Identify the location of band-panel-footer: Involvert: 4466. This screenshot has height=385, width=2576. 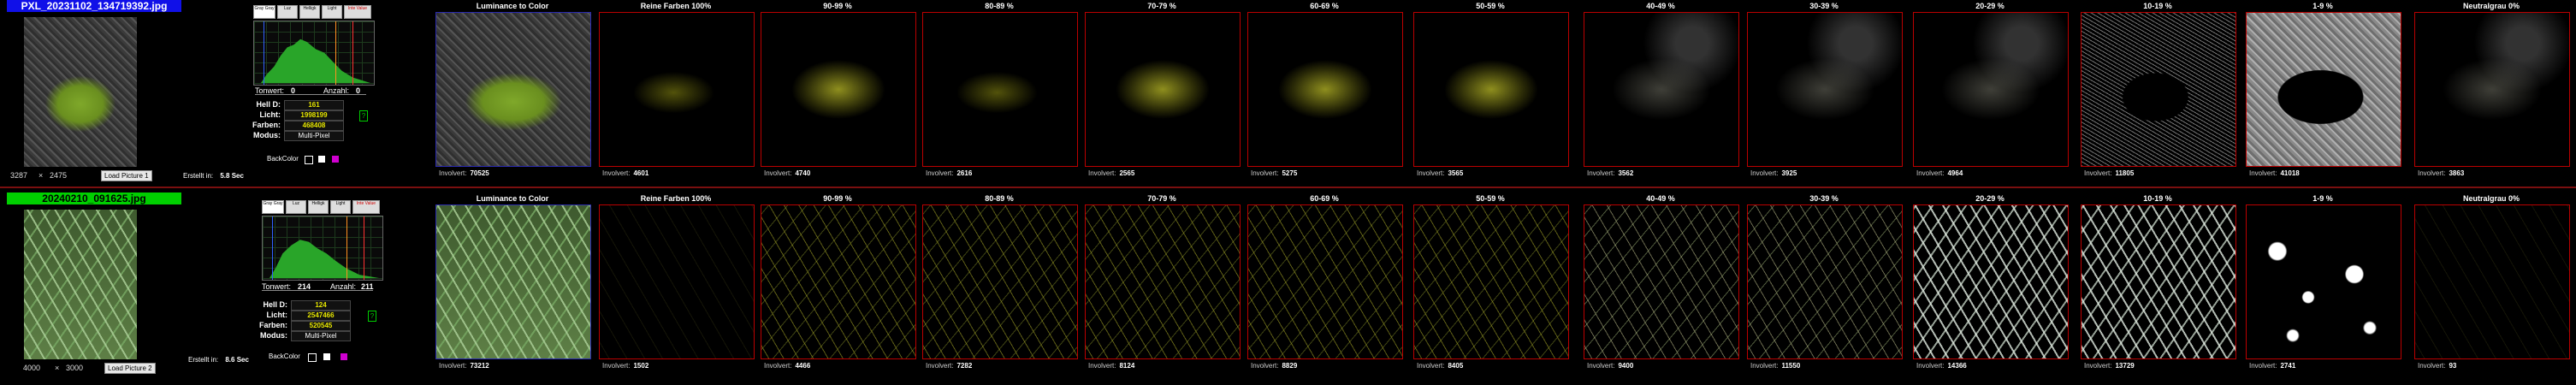
(787, 366).